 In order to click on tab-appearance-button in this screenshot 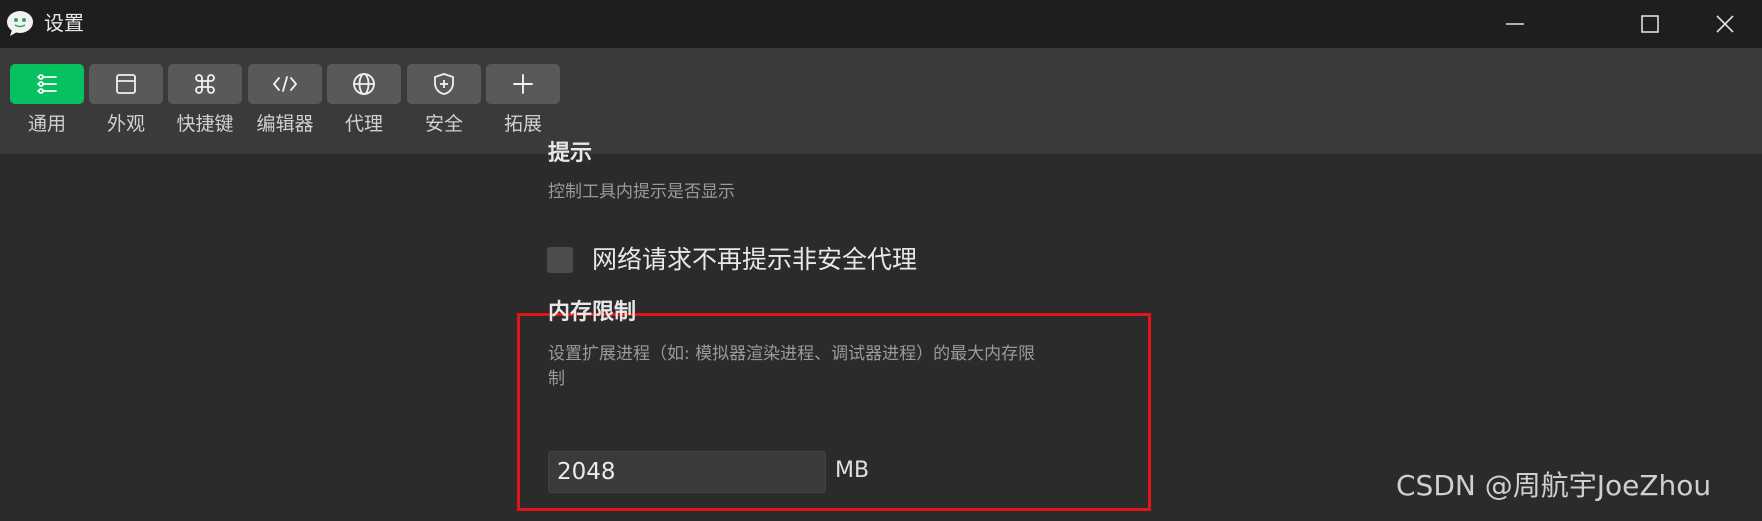, I will do `click(126, 84)`.